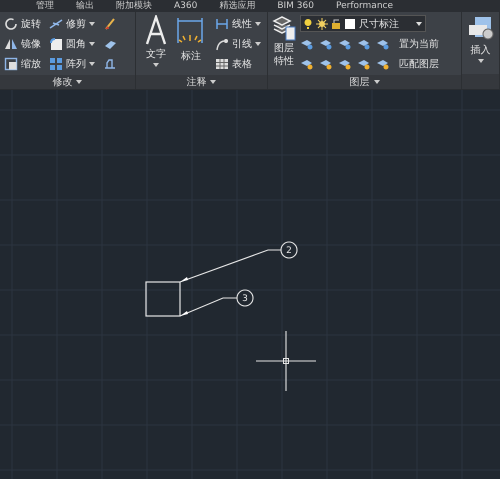 This screenshot has width=500, height=479. Describe the element at coordinates (418, 63) in the screenshot. I see `layer-action-button: 匹配图层` at that location.